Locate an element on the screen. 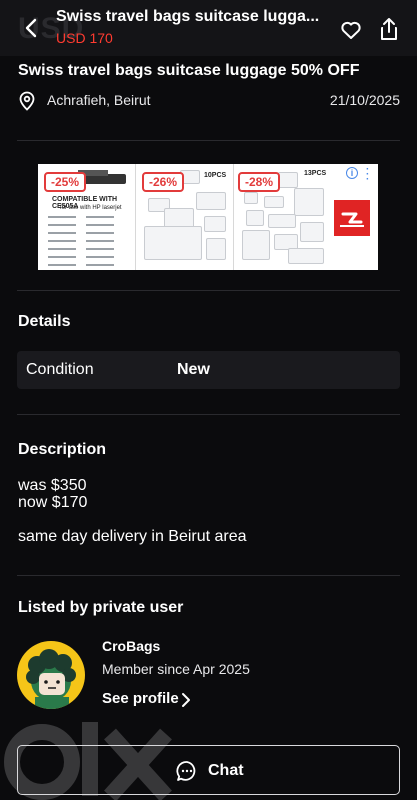 This screenshot has width=417, height=800. ad-discount-badge: -26% is located at coordinates (163, 182).